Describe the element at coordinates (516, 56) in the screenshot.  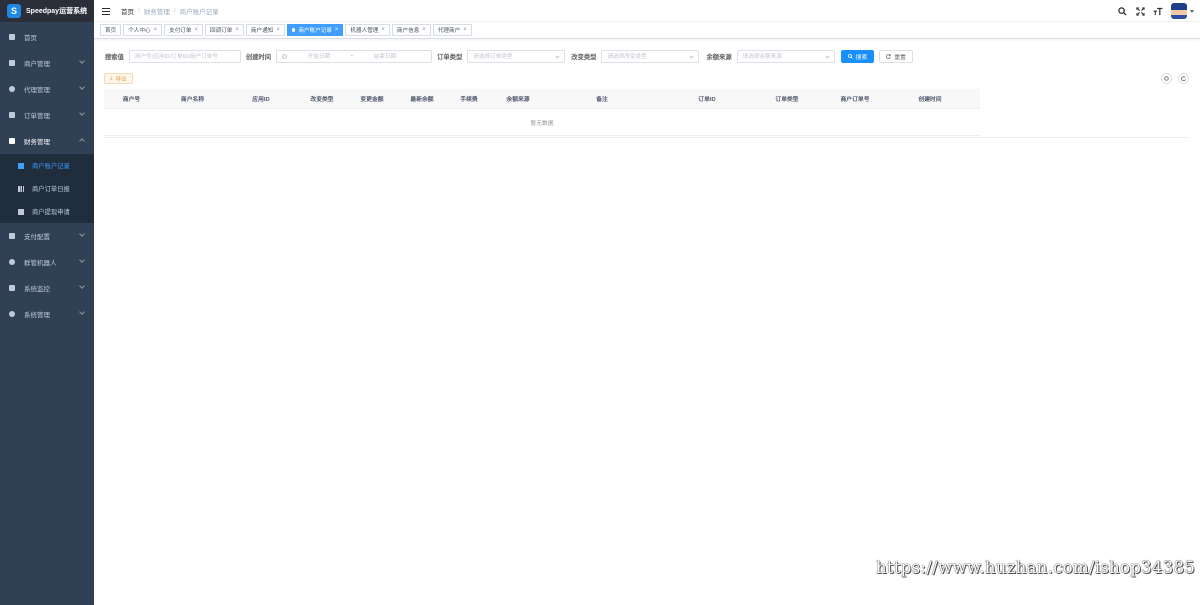
I see `order-type-select: 请选择订单类型` at that location.